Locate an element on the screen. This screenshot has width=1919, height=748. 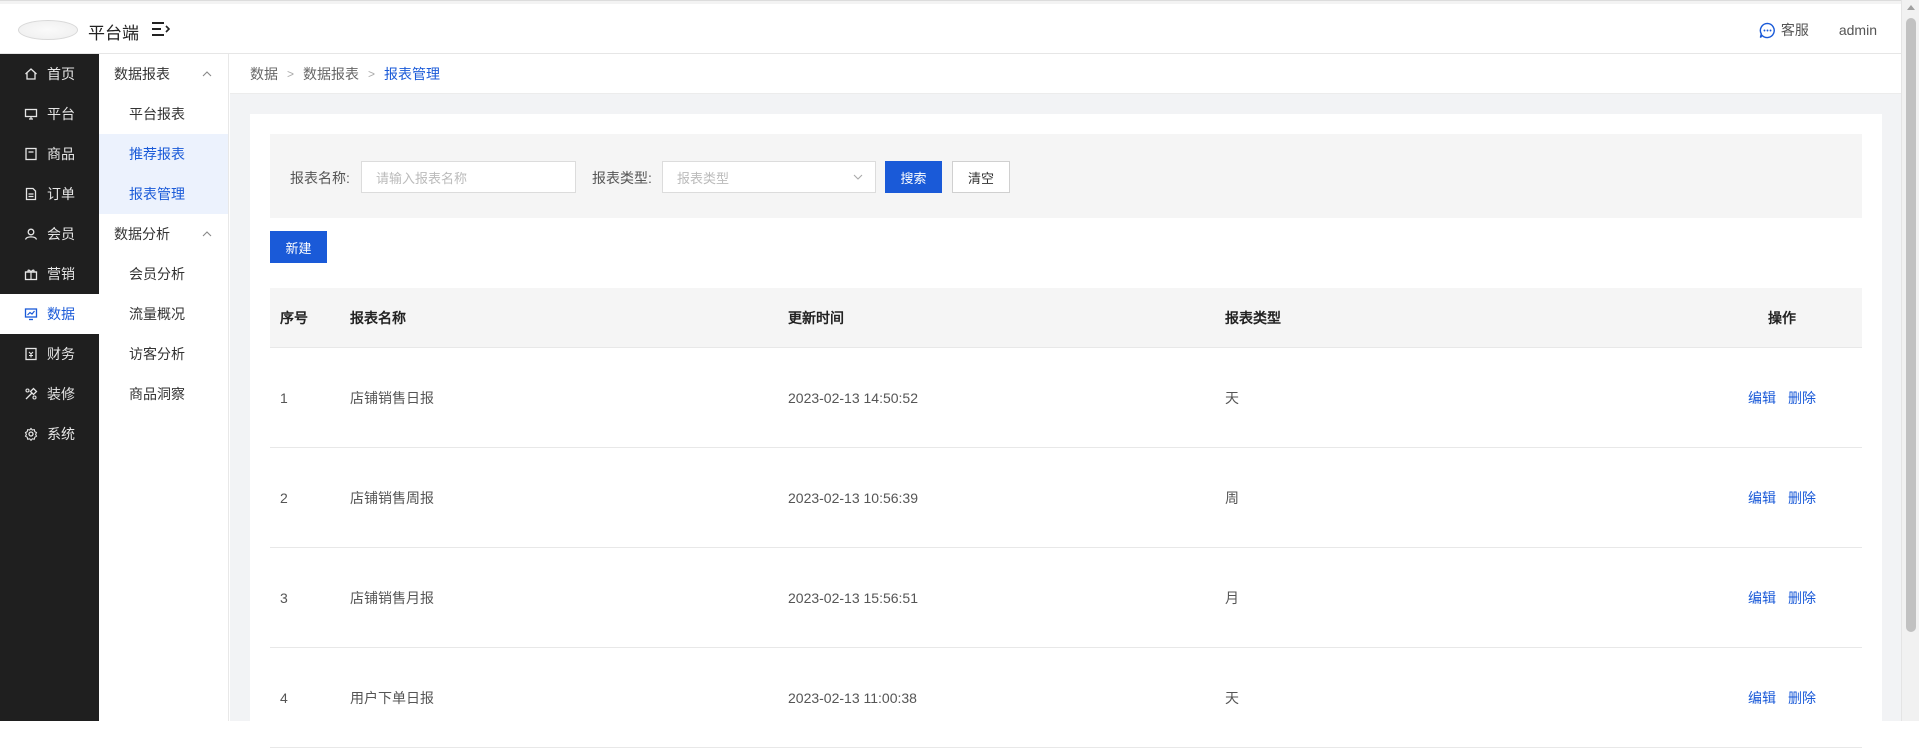
subnav-item-recommend-report: 推荐报表 is located at coordinates (163, 154).